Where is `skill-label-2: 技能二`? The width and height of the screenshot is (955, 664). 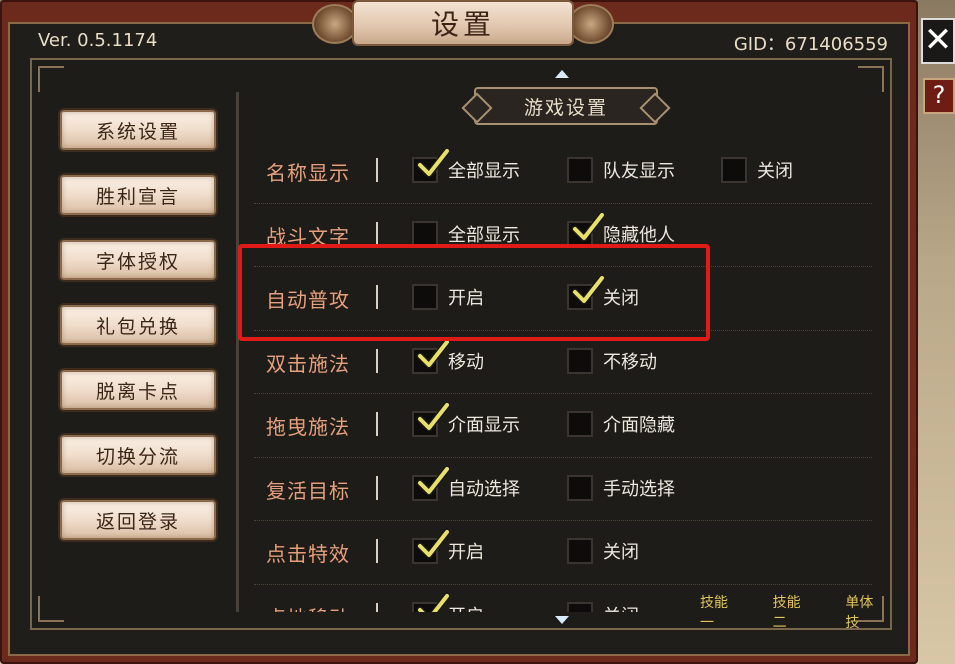
skill-label-2: 技能二 is located at coordinates (786, 613).